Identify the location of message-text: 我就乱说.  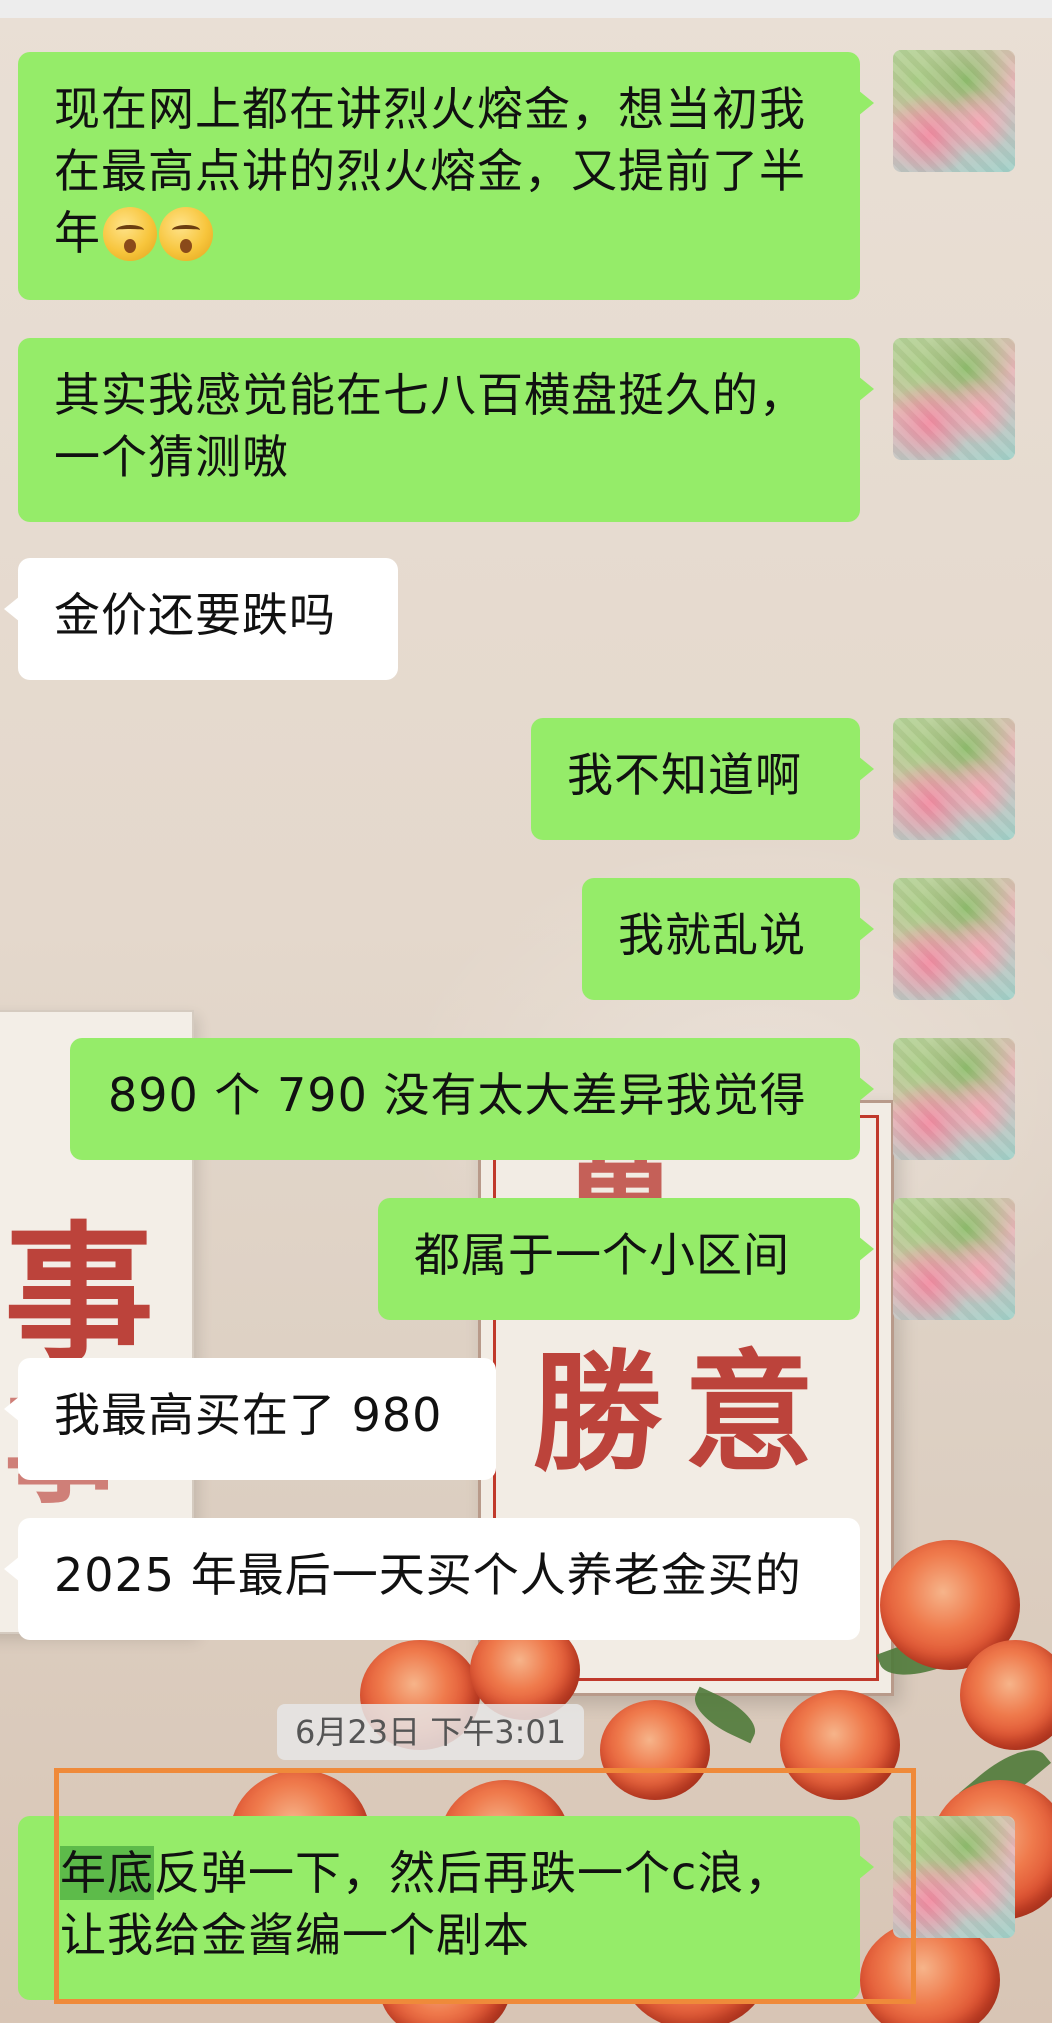
(712, 935).